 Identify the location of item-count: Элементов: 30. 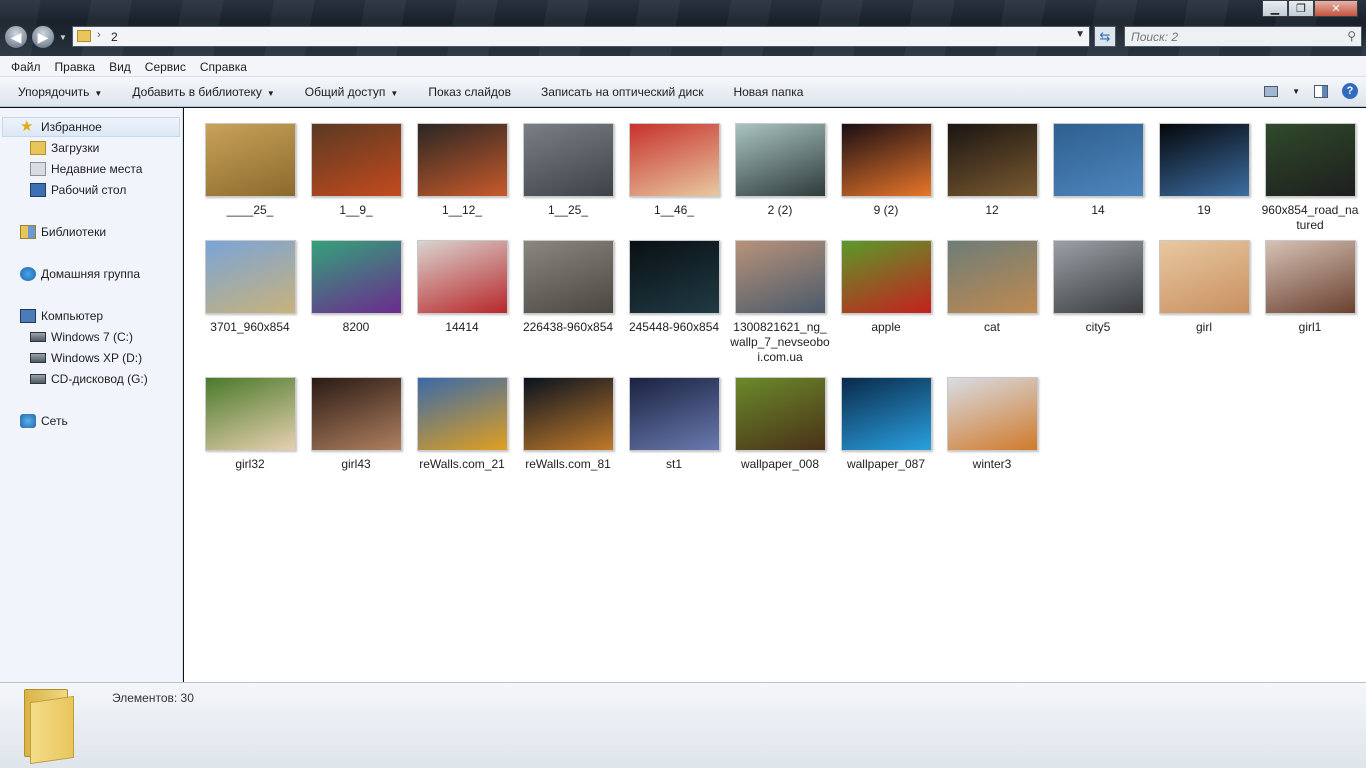
(153, 698).